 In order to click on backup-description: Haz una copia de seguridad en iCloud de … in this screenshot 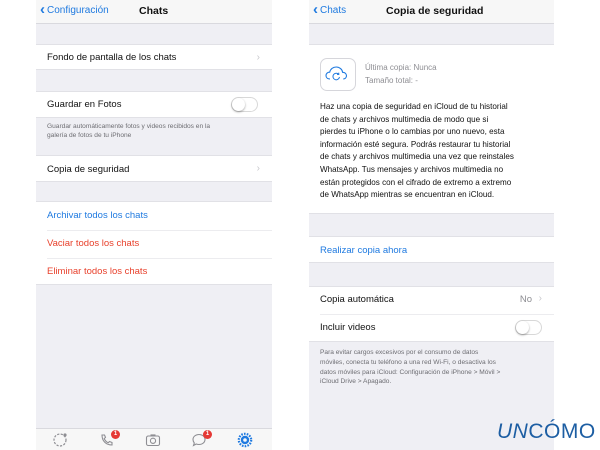, I will do `click(432, 151)`.